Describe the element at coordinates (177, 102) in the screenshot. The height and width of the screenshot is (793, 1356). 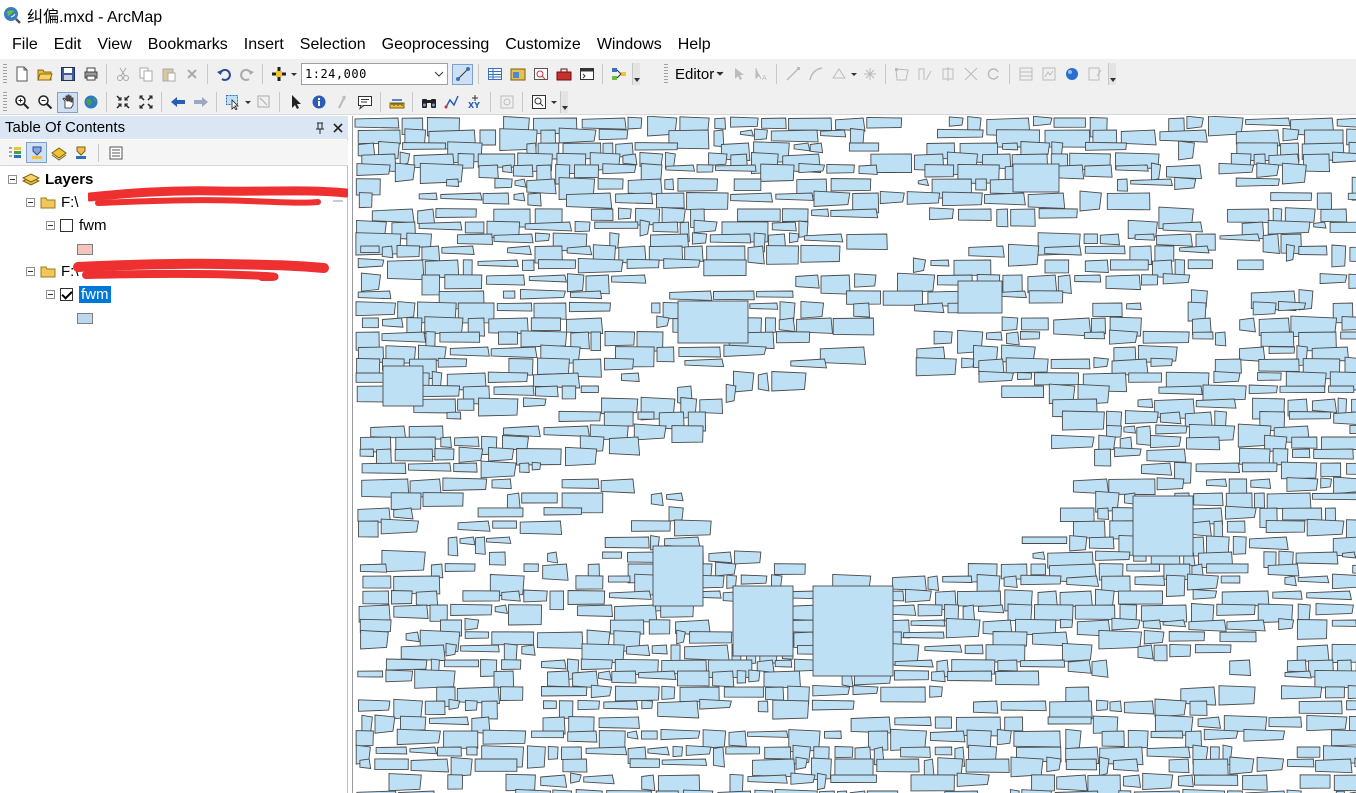
I see `back-icon` at that location.